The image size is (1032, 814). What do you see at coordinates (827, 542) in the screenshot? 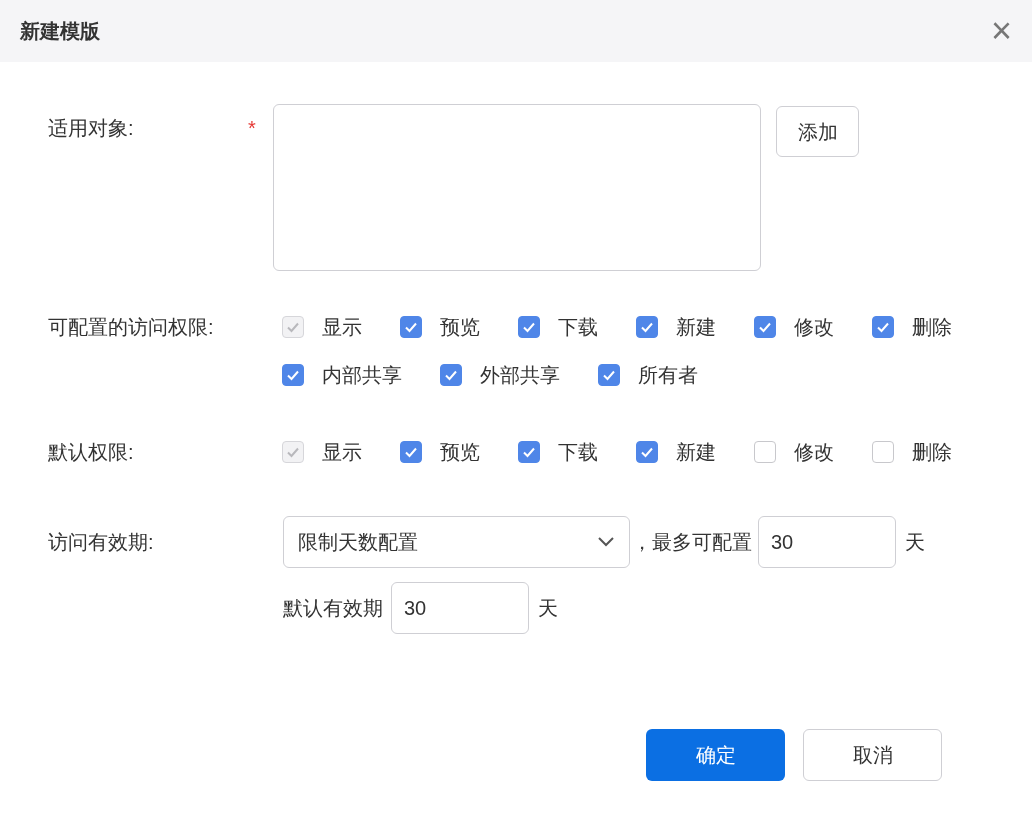
I see `max-days-input: 30` at bounding box center [827, 542].